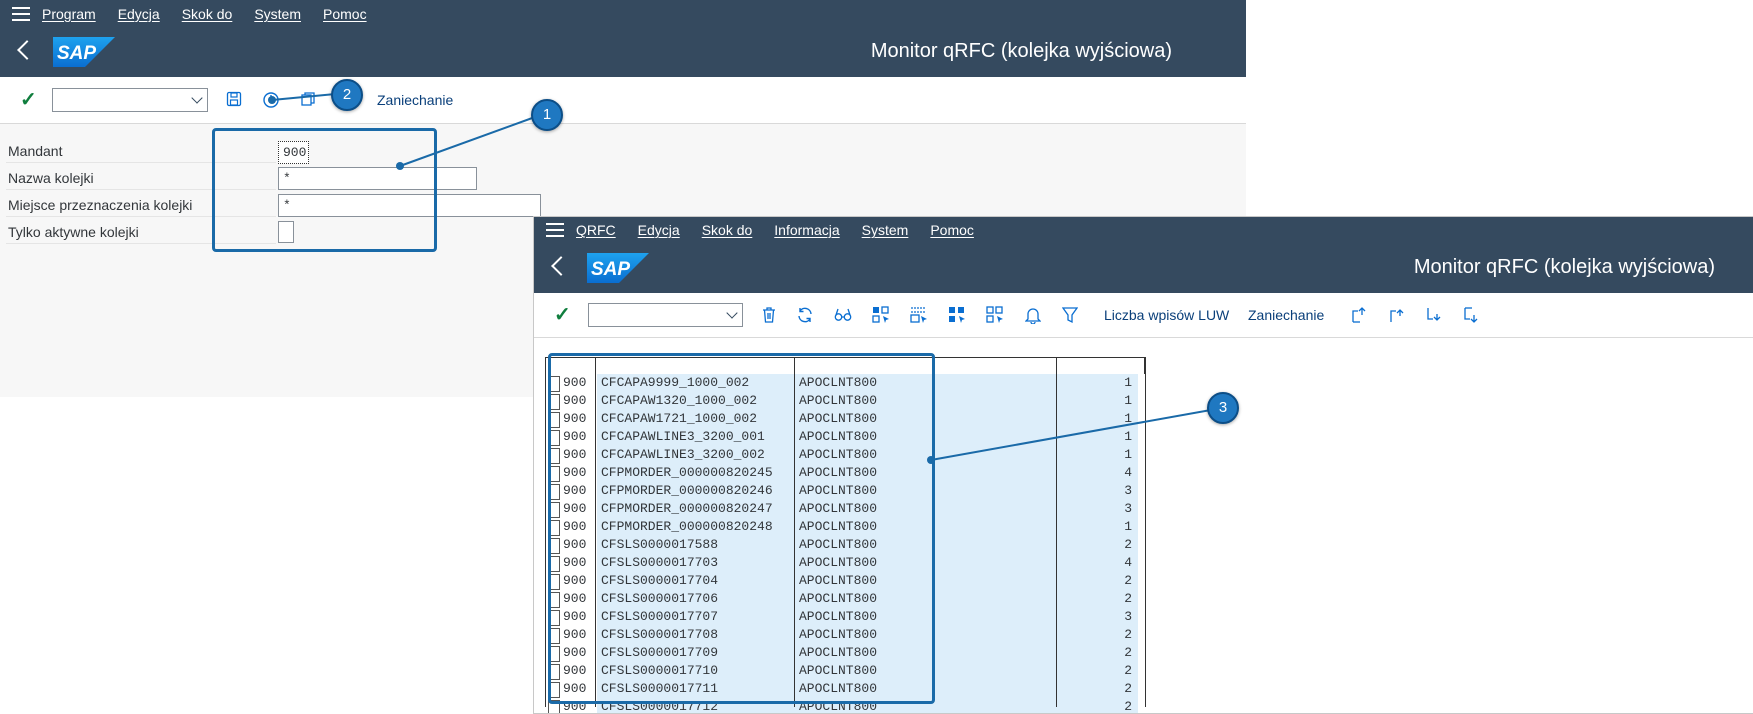 The width and height of the screenshot is (1753, 714). What do you see at coordinates (347, 95) in the screenshot?
I see `callout-badge-2: 2` at bounding box center [347, 95].